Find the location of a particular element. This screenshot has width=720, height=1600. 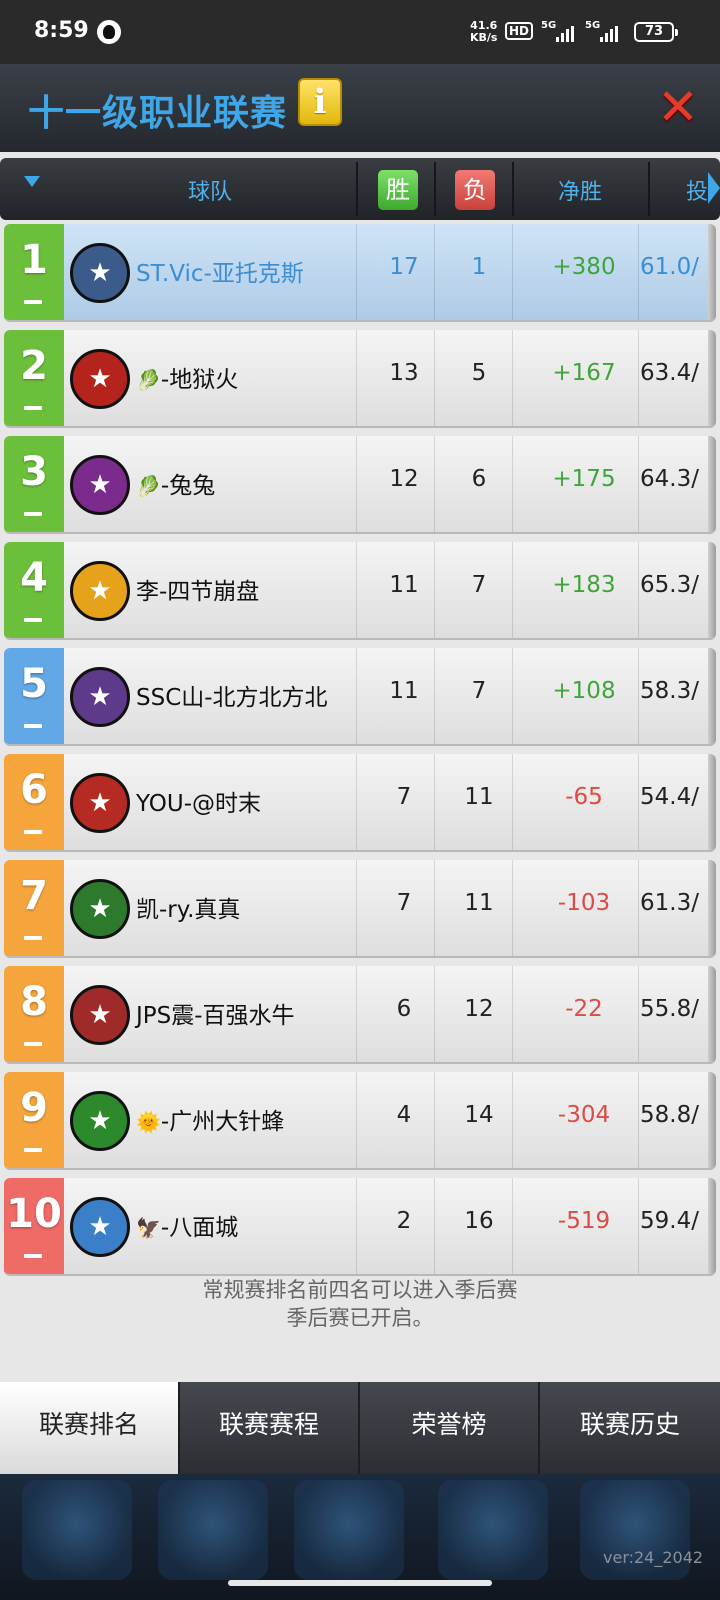

team-name-text: SSC山-北方北方北 is located at coordinates (232, 698).